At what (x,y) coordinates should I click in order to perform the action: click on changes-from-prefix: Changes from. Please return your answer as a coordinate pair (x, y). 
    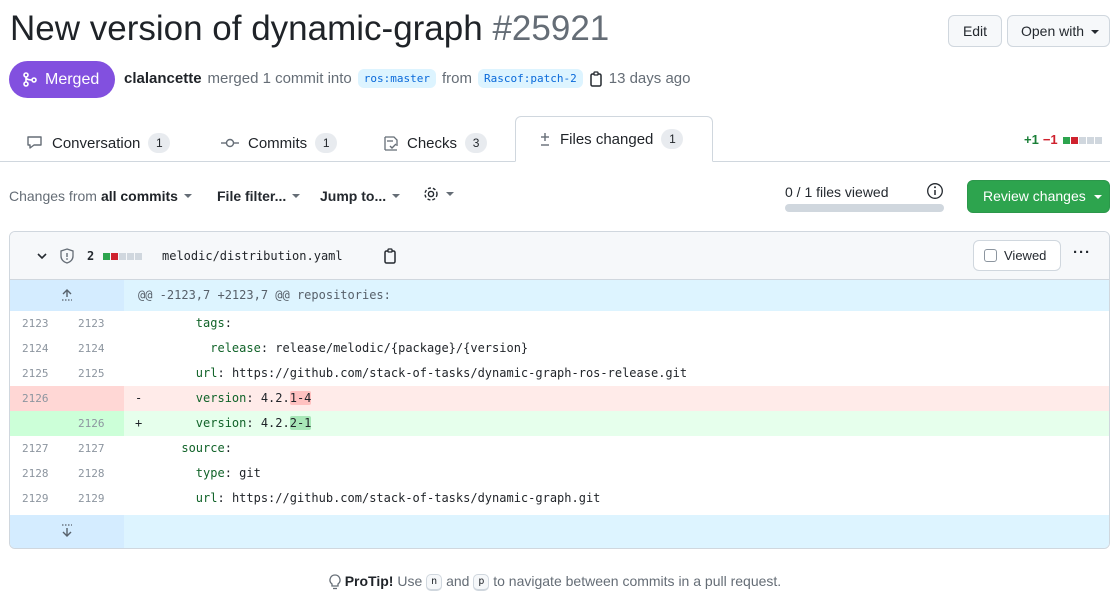
    Looking at the image, I should click on (53, 196).